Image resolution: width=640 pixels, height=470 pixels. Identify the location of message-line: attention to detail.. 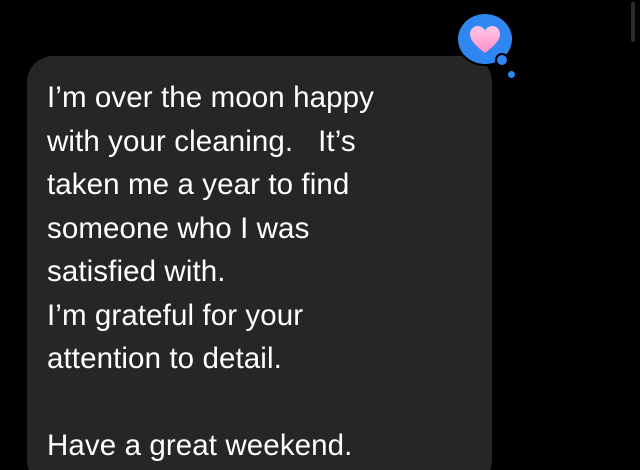
(164, 358).